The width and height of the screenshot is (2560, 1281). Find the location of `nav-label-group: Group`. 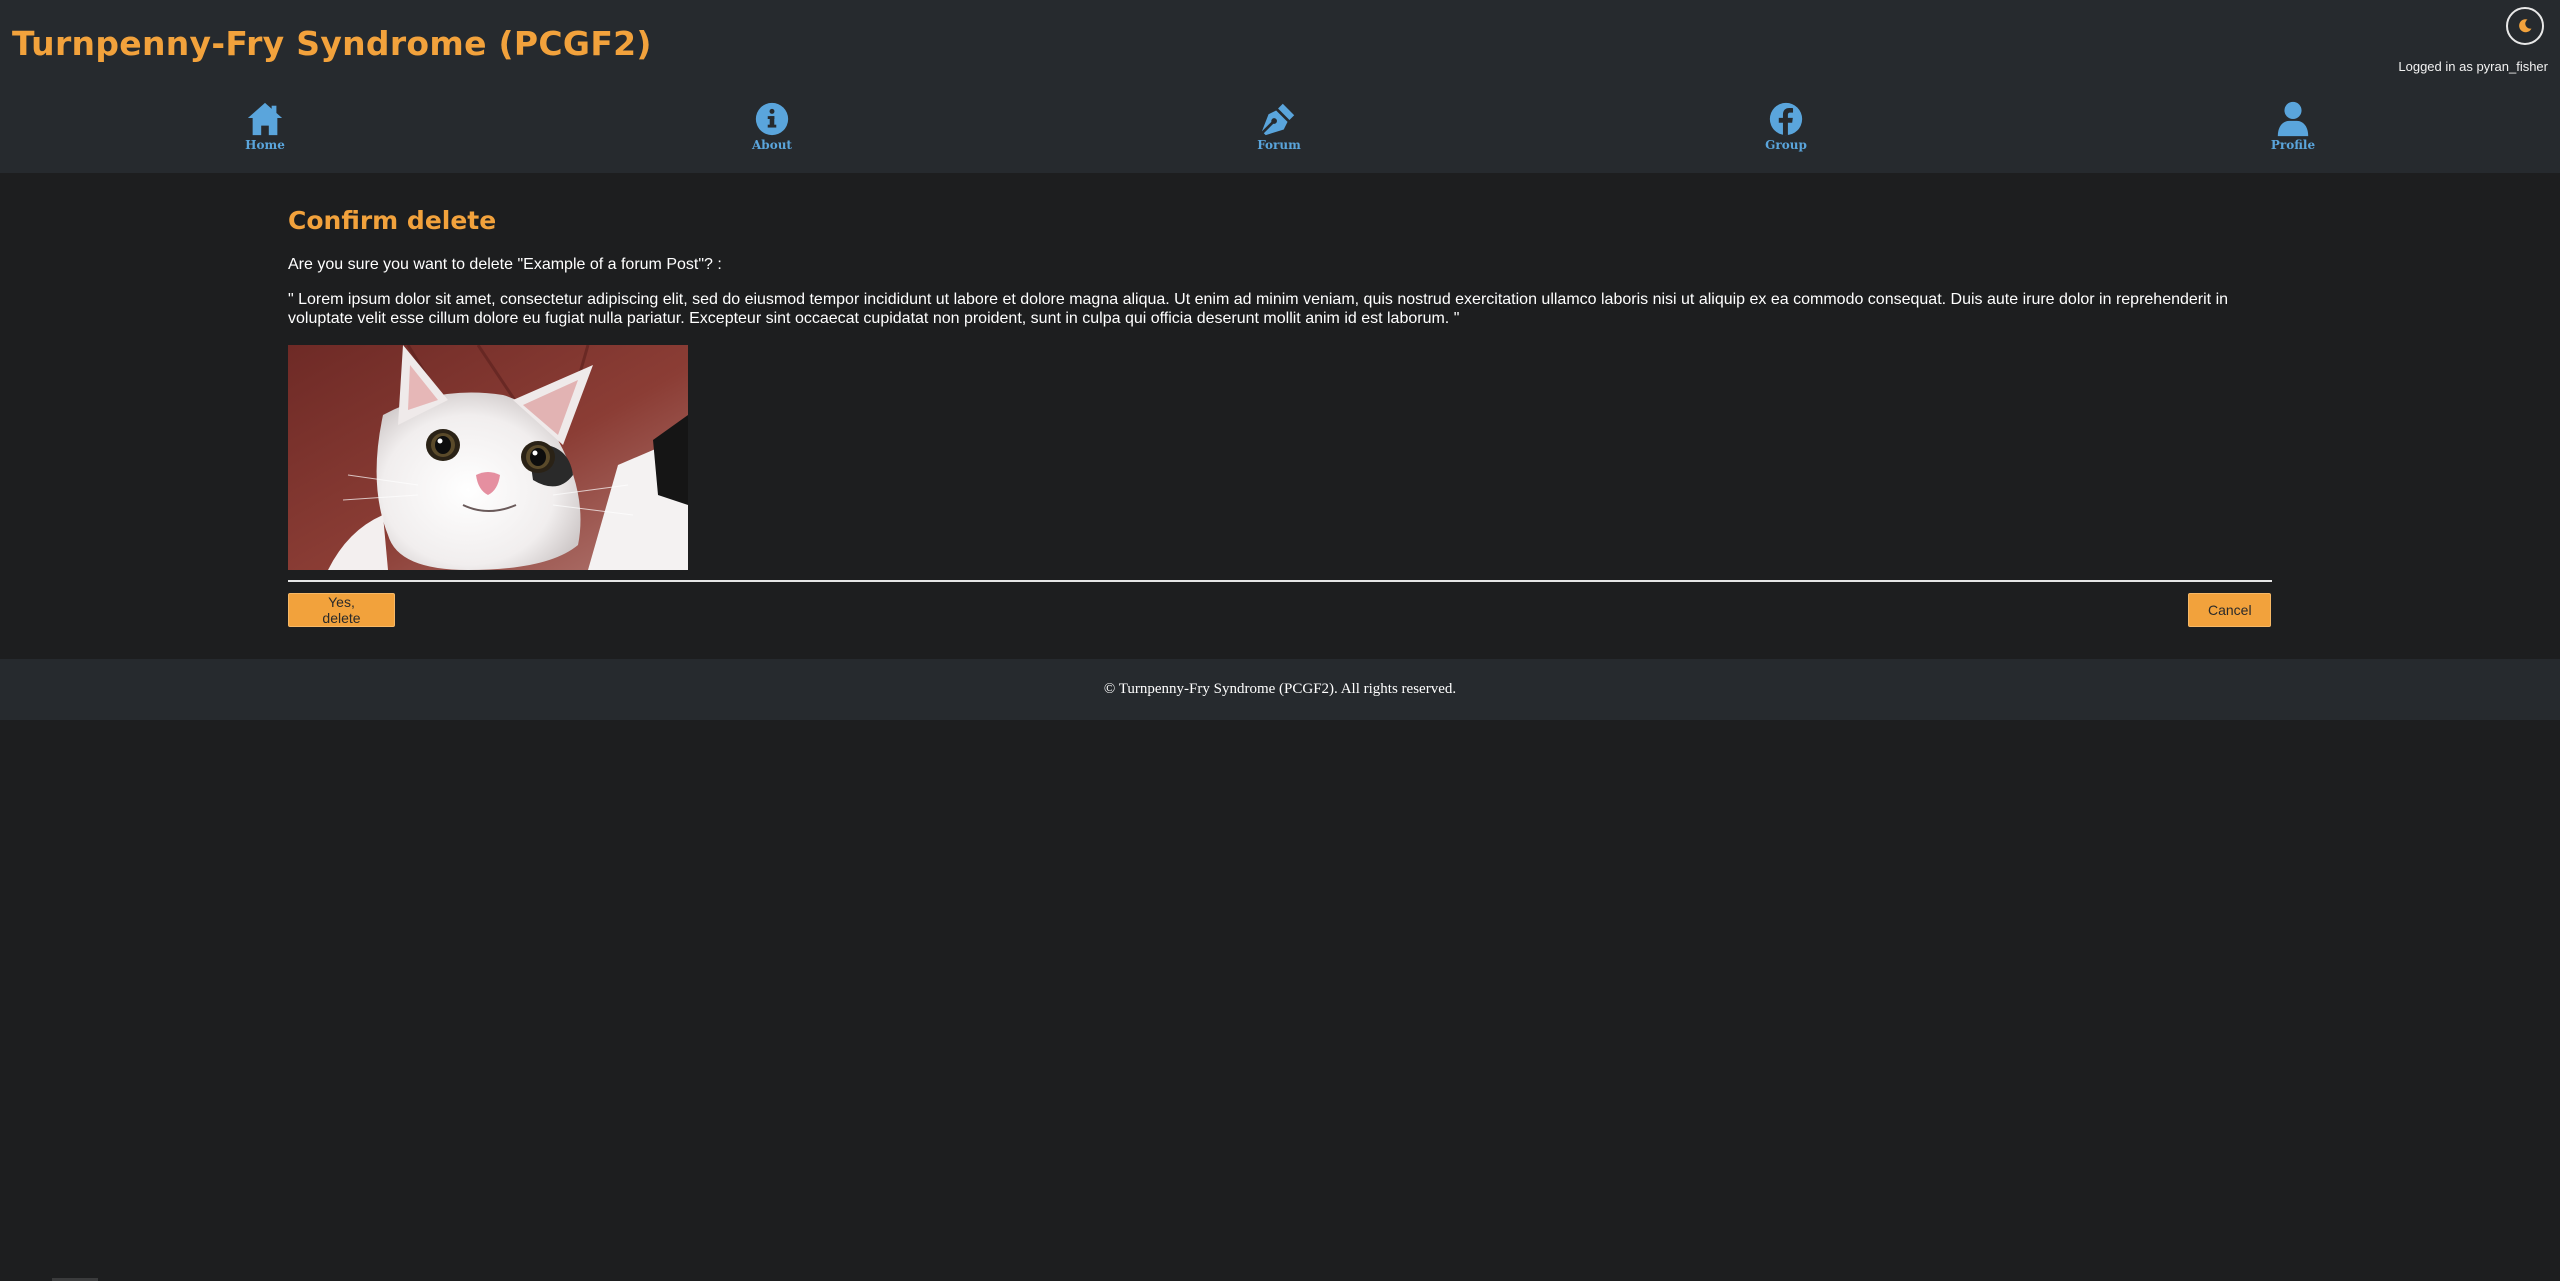

nav-label-group: Group is located at coordinates (1786, 145).